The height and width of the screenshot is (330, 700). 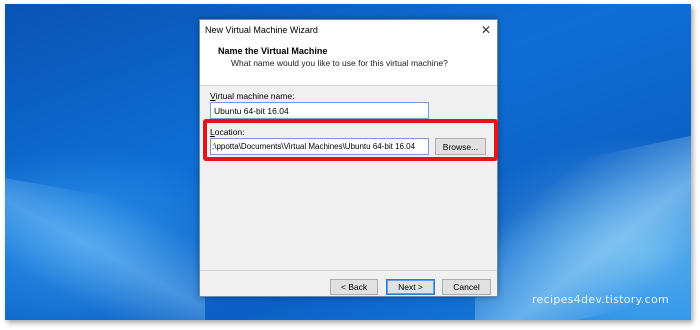 What do you see at coordinates (348, 31) in the screenshot?
I see `title-bar: New Virtual Machine Wizard ✕` at bounding box center [348, 31].